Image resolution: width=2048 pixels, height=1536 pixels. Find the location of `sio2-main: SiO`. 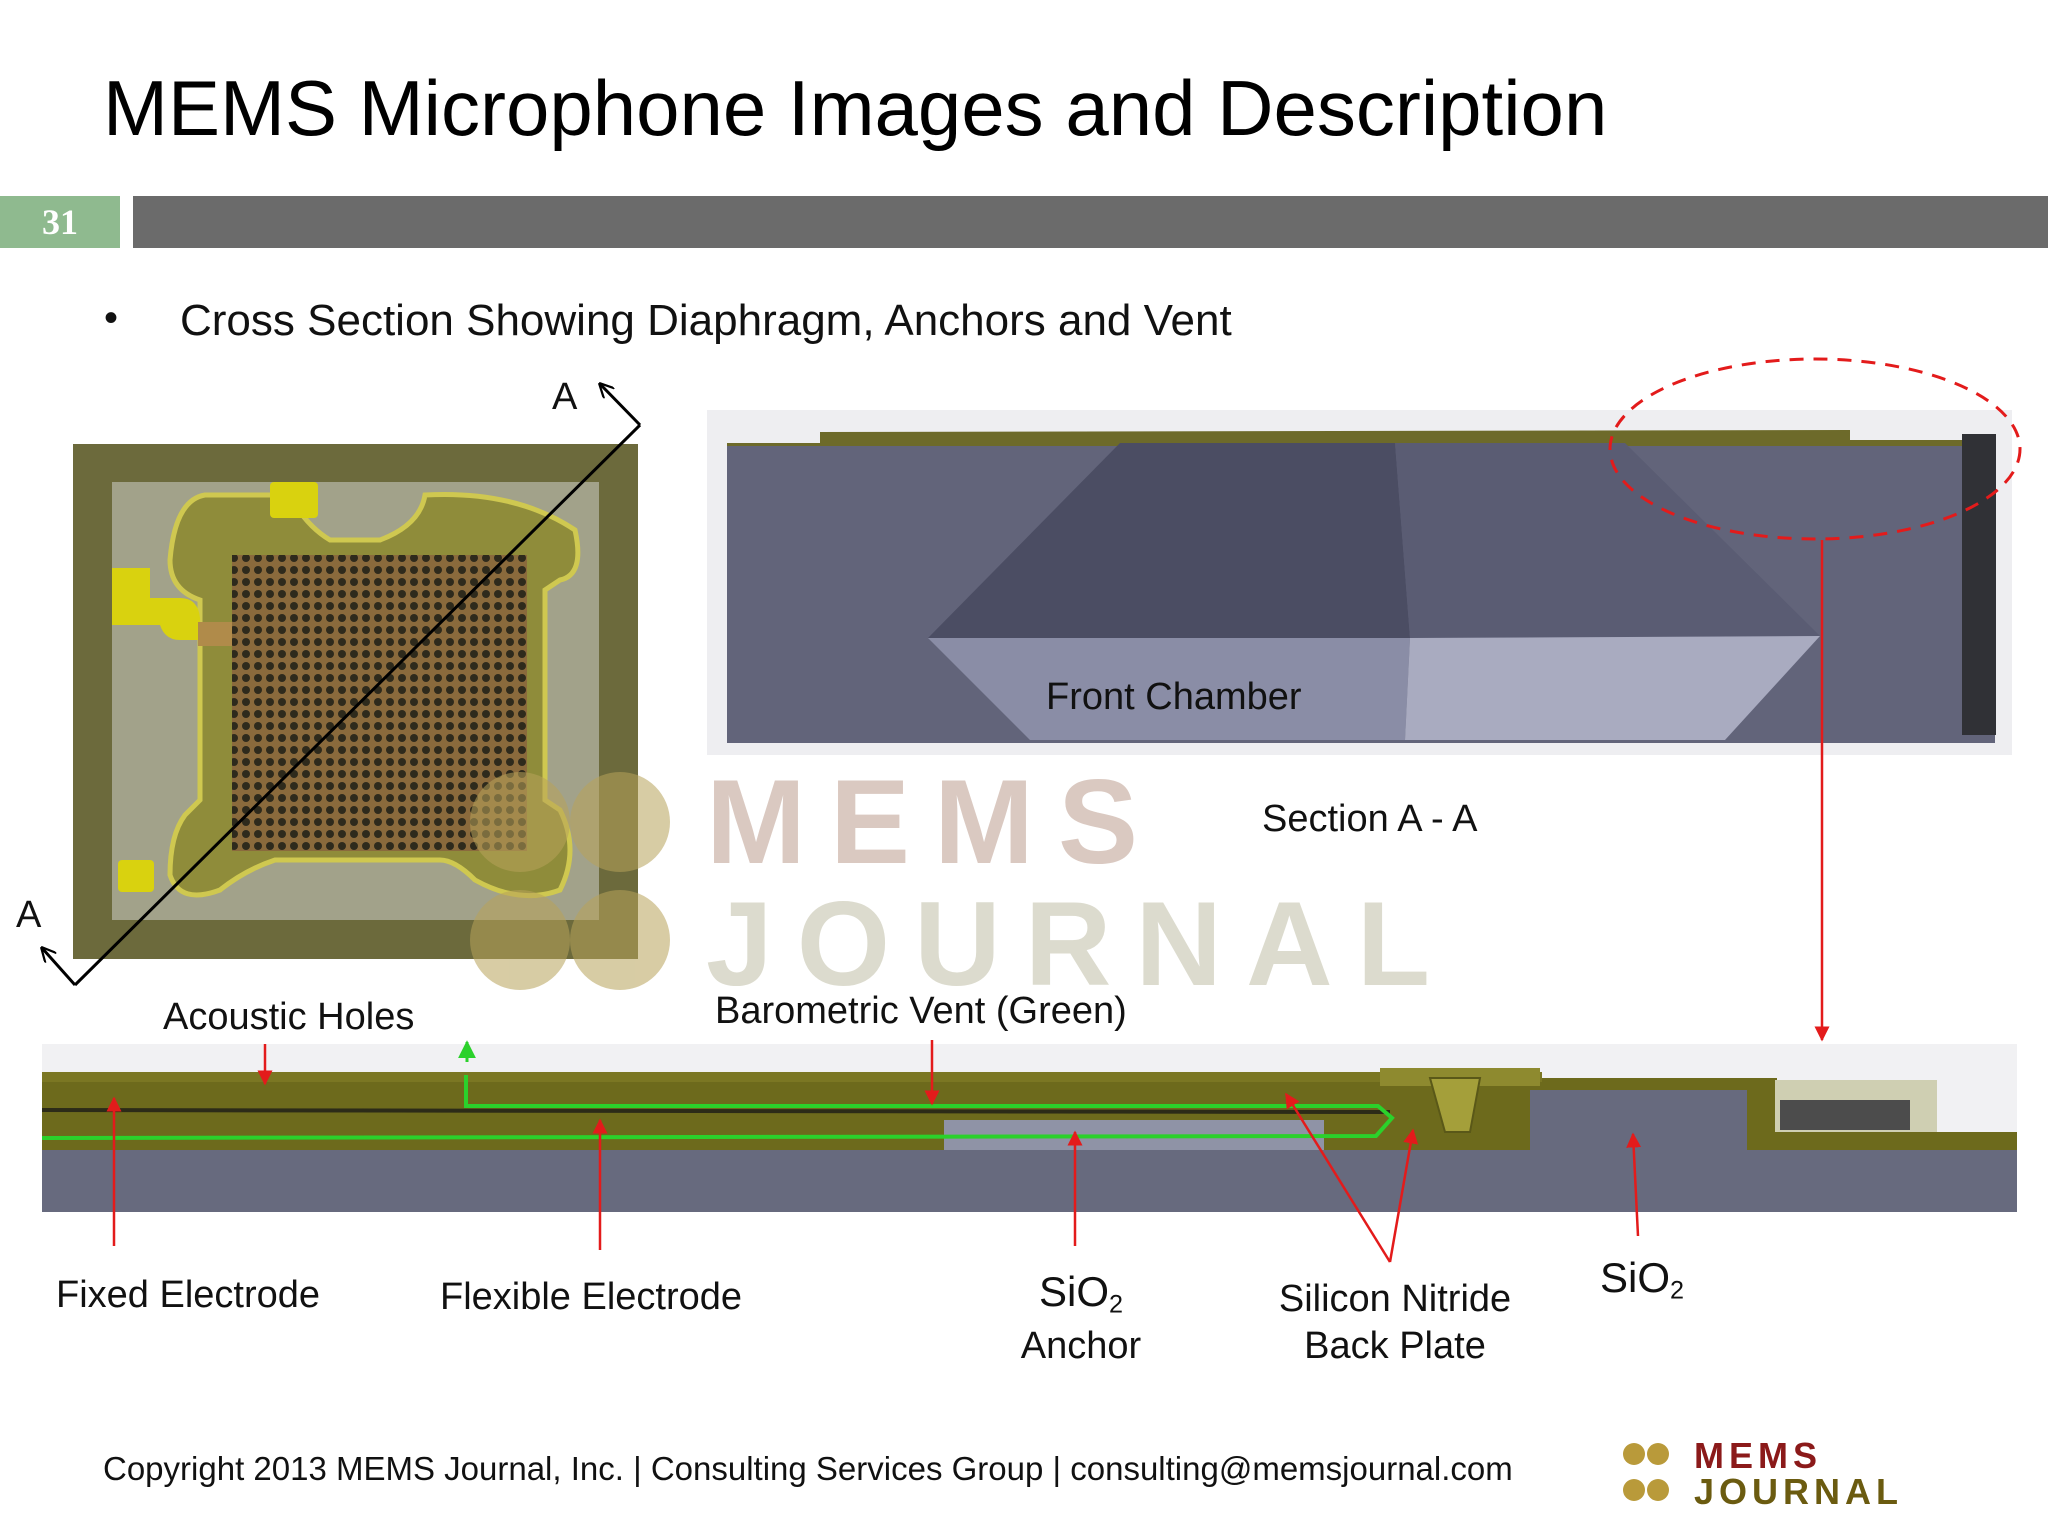

sio2-main: SiO is located at coordinates (1635, 1277).